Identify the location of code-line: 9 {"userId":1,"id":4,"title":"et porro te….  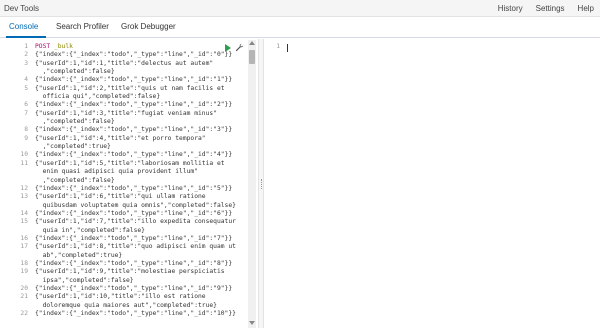
(125, 139).